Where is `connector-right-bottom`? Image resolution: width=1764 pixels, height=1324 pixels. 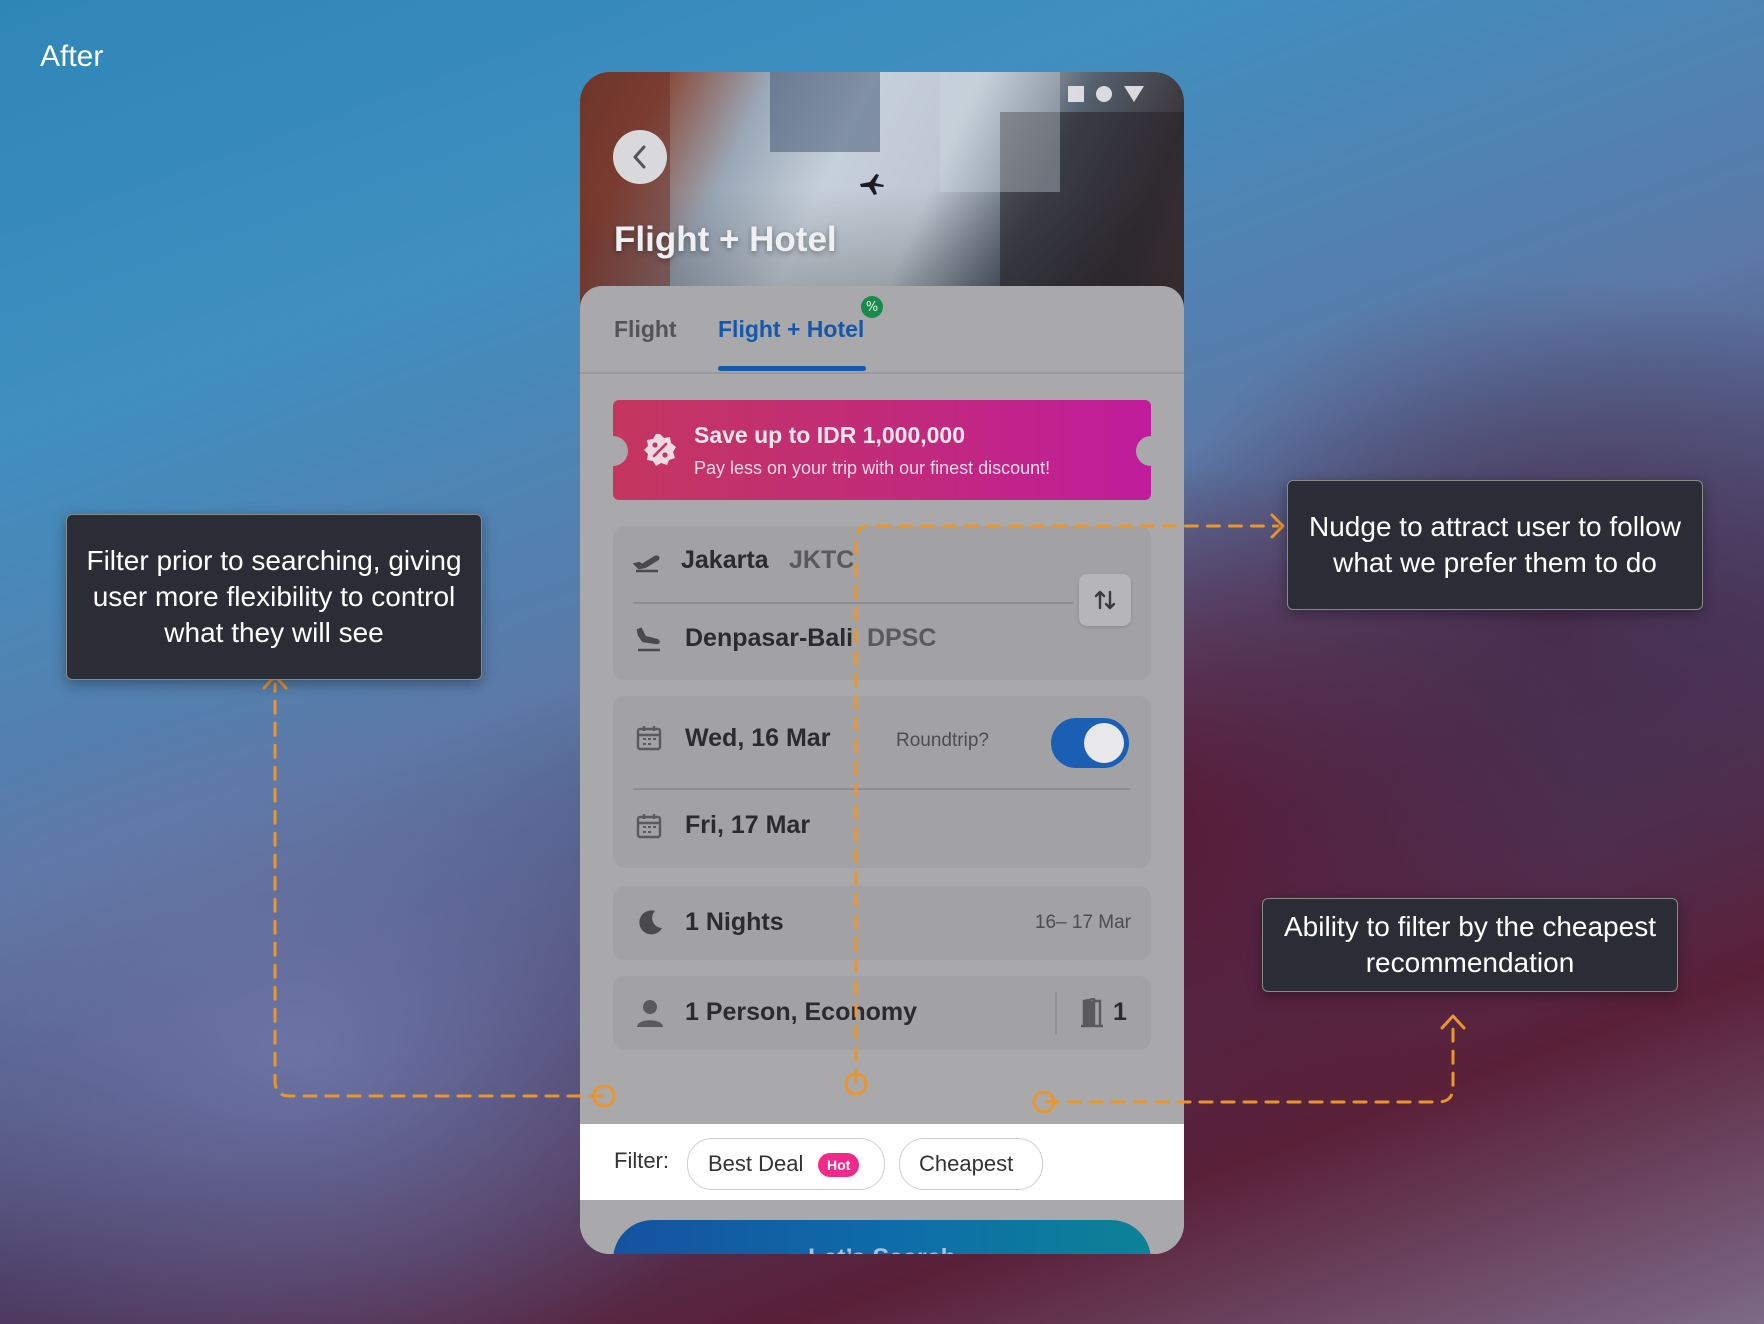
connector-right-bottom is located at coordinates (1249, 1063).